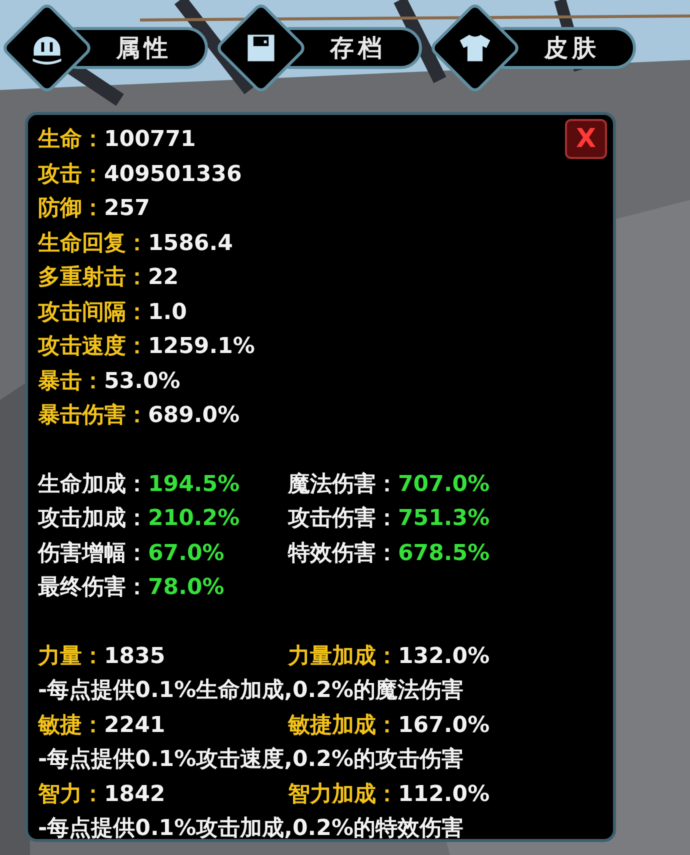  What do you see at coordinates (173, 174) in the screenshot?
I see `stat-value: 409501336` at bounding box center [173, 174].